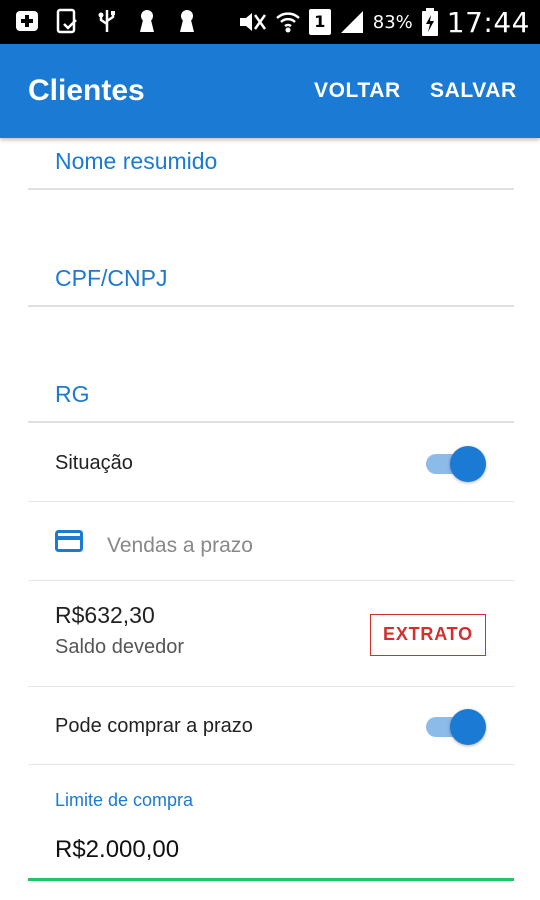  I want to click on cpf-cnpj-field: CPF/CNPJ, so click(111, 278).